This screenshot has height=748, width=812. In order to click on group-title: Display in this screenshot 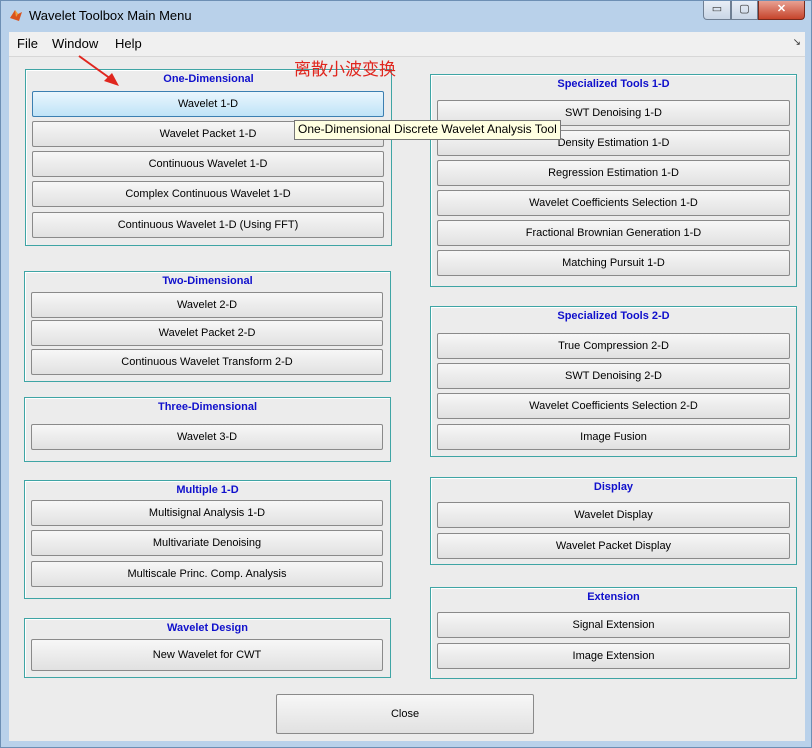, I will do `click(613, 487)`.